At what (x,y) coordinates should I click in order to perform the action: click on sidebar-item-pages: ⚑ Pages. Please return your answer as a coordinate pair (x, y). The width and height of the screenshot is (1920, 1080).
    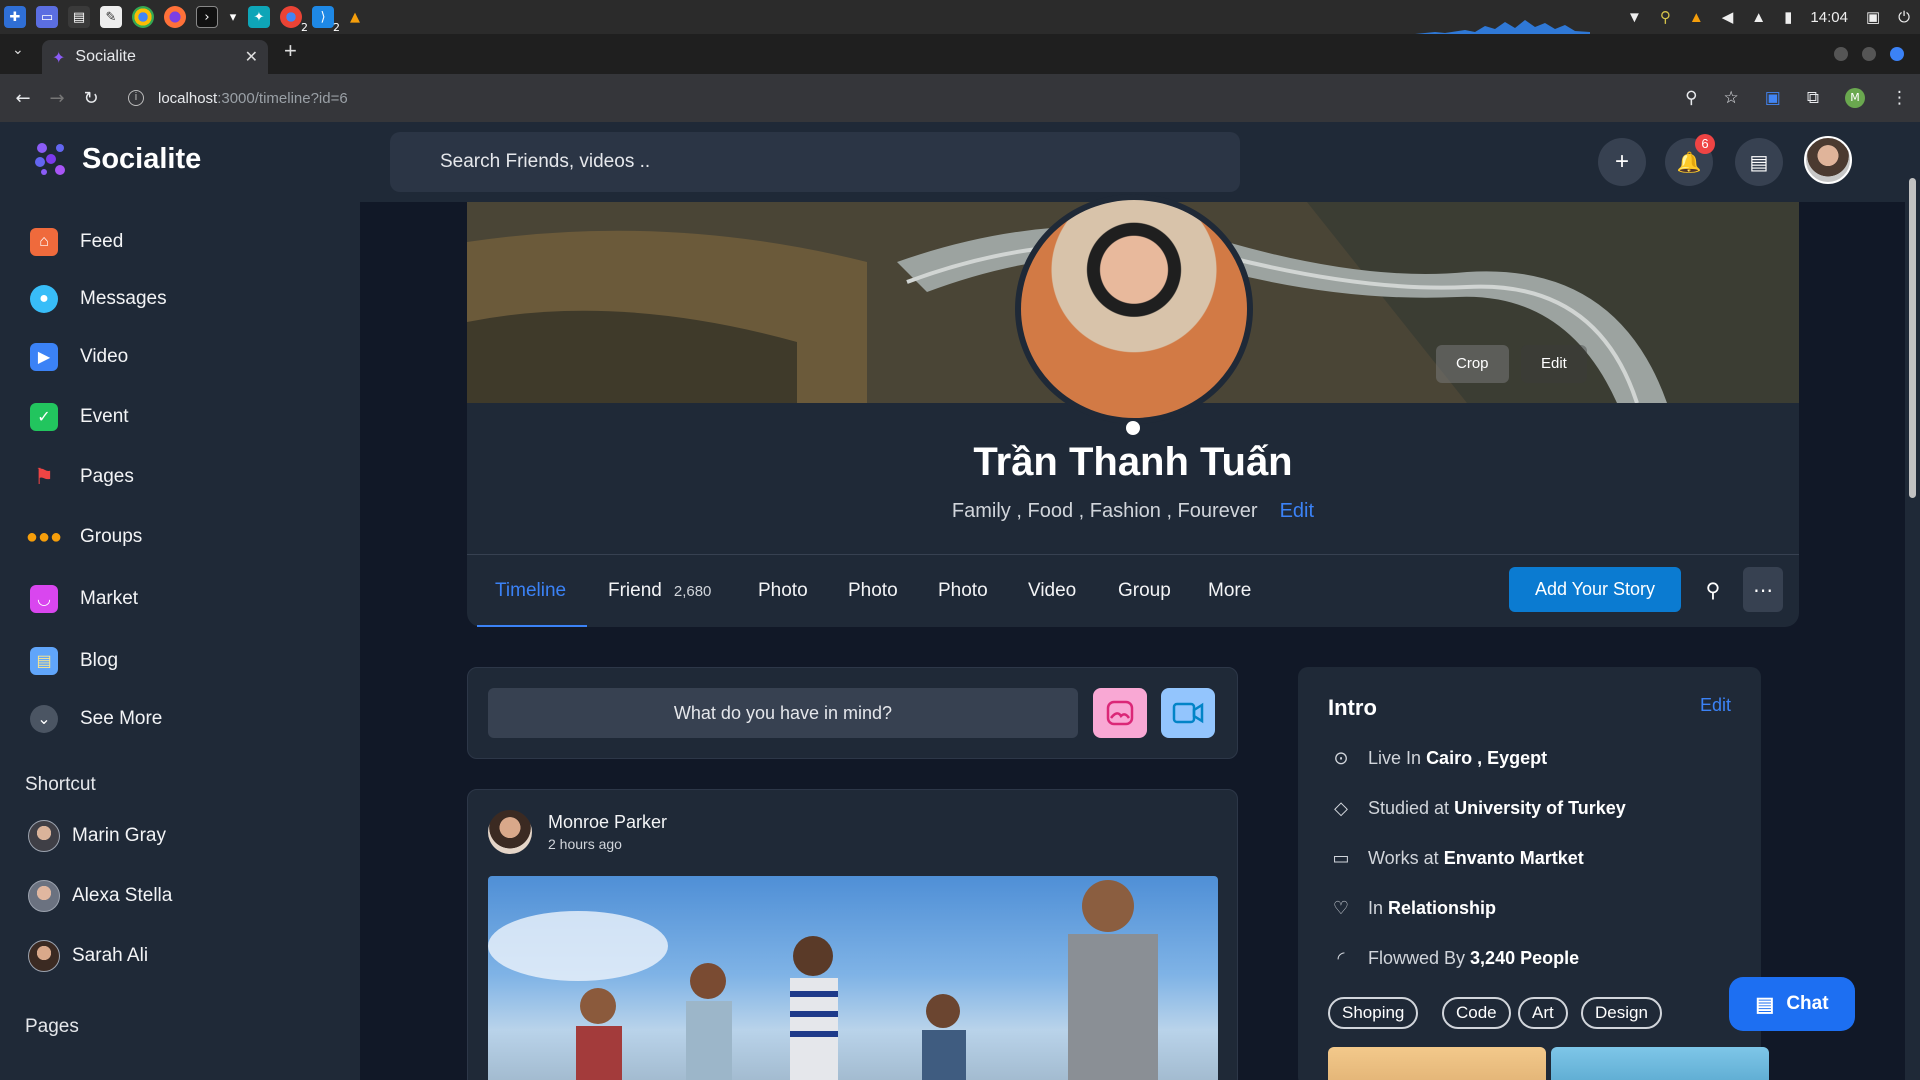
    Looking at the image, I should click on (82, 477).